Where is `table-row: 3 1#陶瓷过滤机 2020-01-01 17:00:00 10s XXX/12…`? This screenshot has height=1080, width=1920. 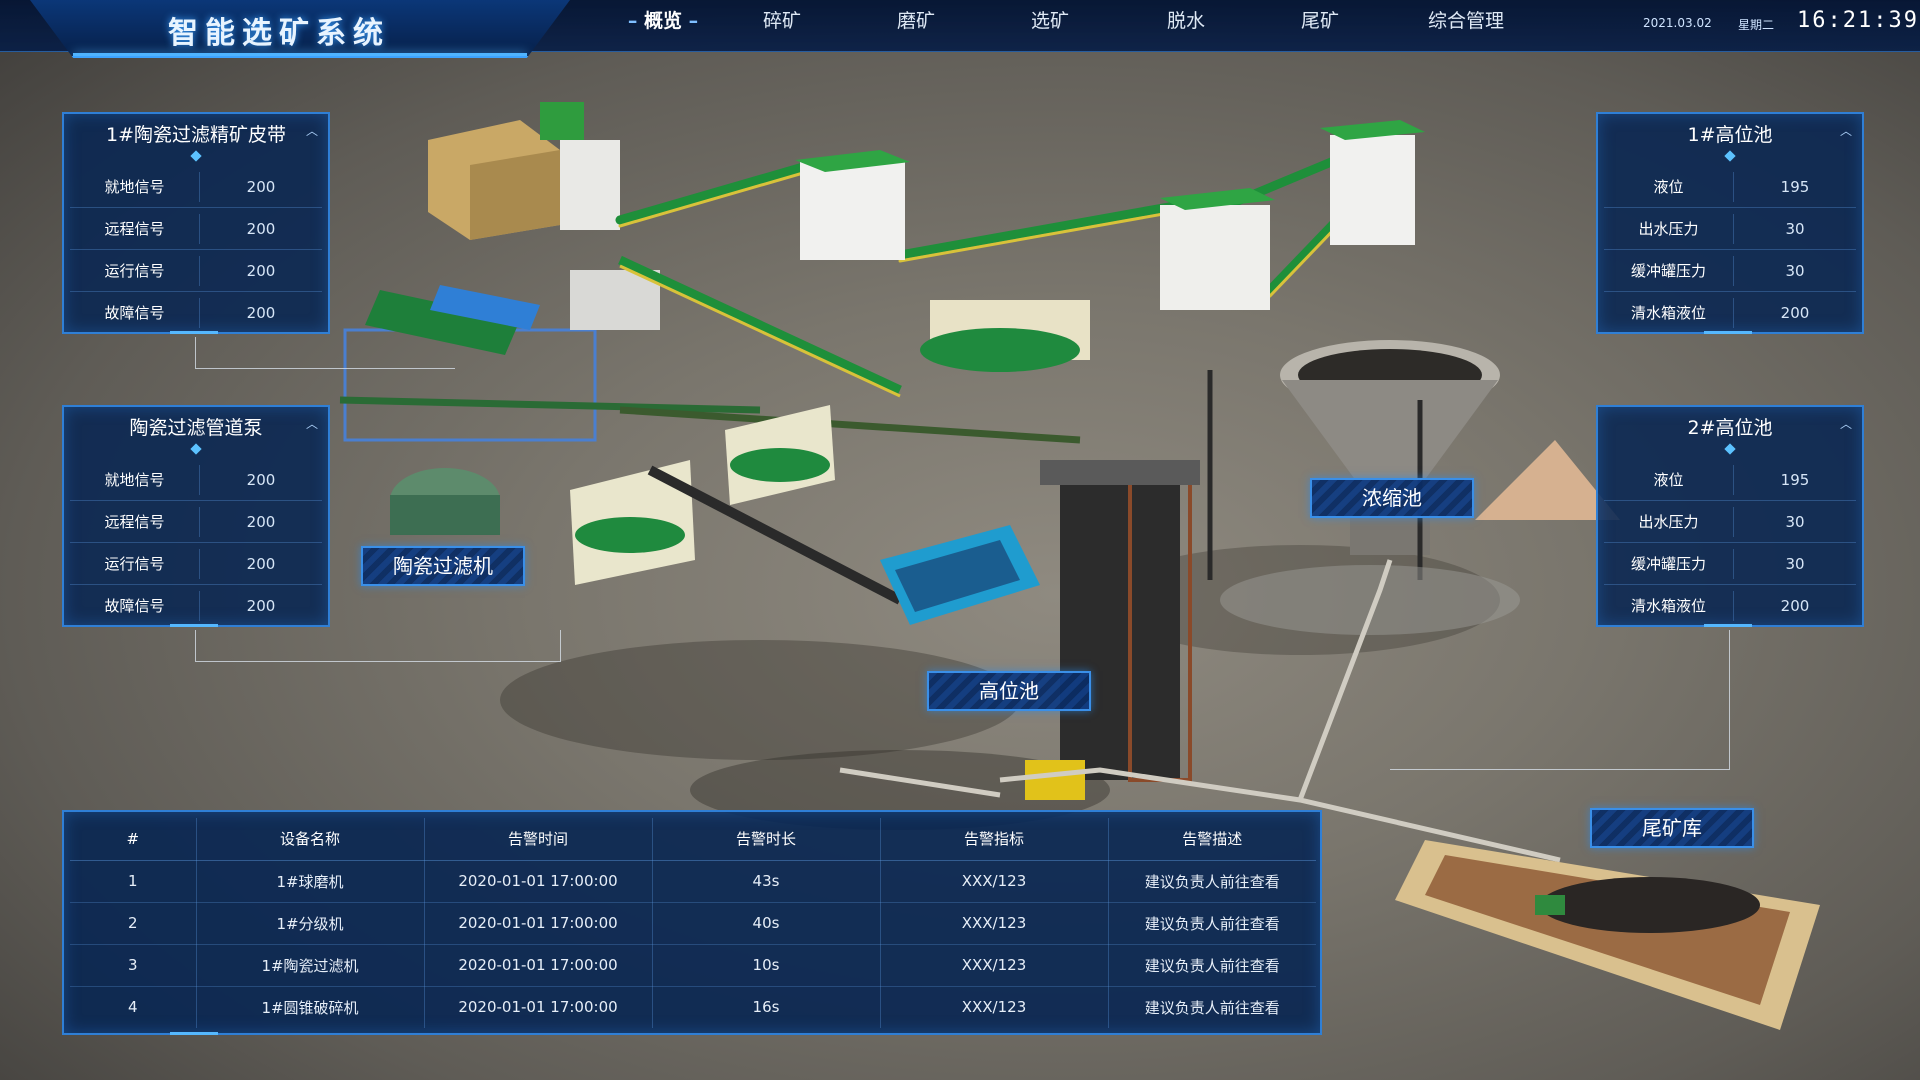
table-row: 3 1#陶瓷过滤机 2020-01-01 17:00:00 10s XXX/12… is located at coordinates (693, 965).